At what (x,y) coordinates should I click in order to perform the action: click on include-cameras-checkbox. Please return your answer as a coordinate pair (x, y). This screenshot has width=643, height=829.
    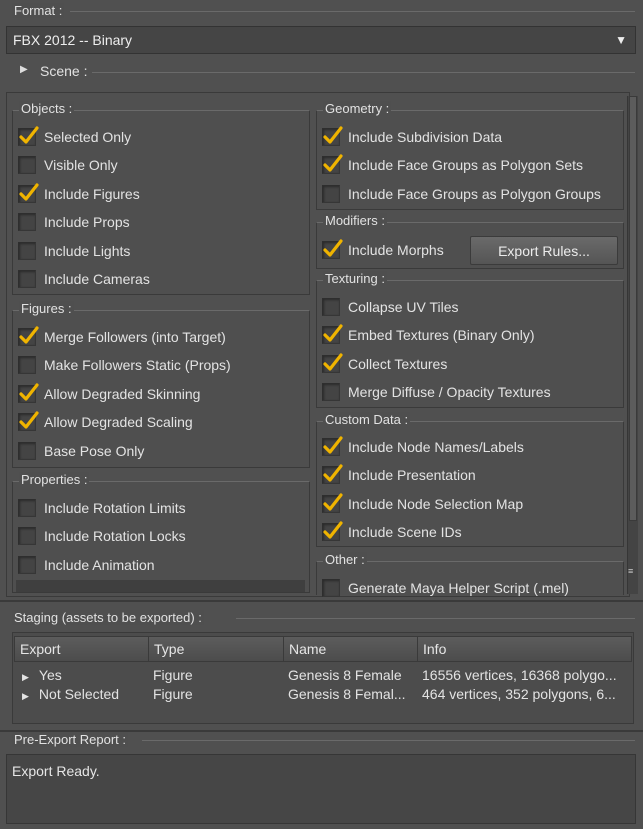
    Looking at the image, I should click on (27, 279).